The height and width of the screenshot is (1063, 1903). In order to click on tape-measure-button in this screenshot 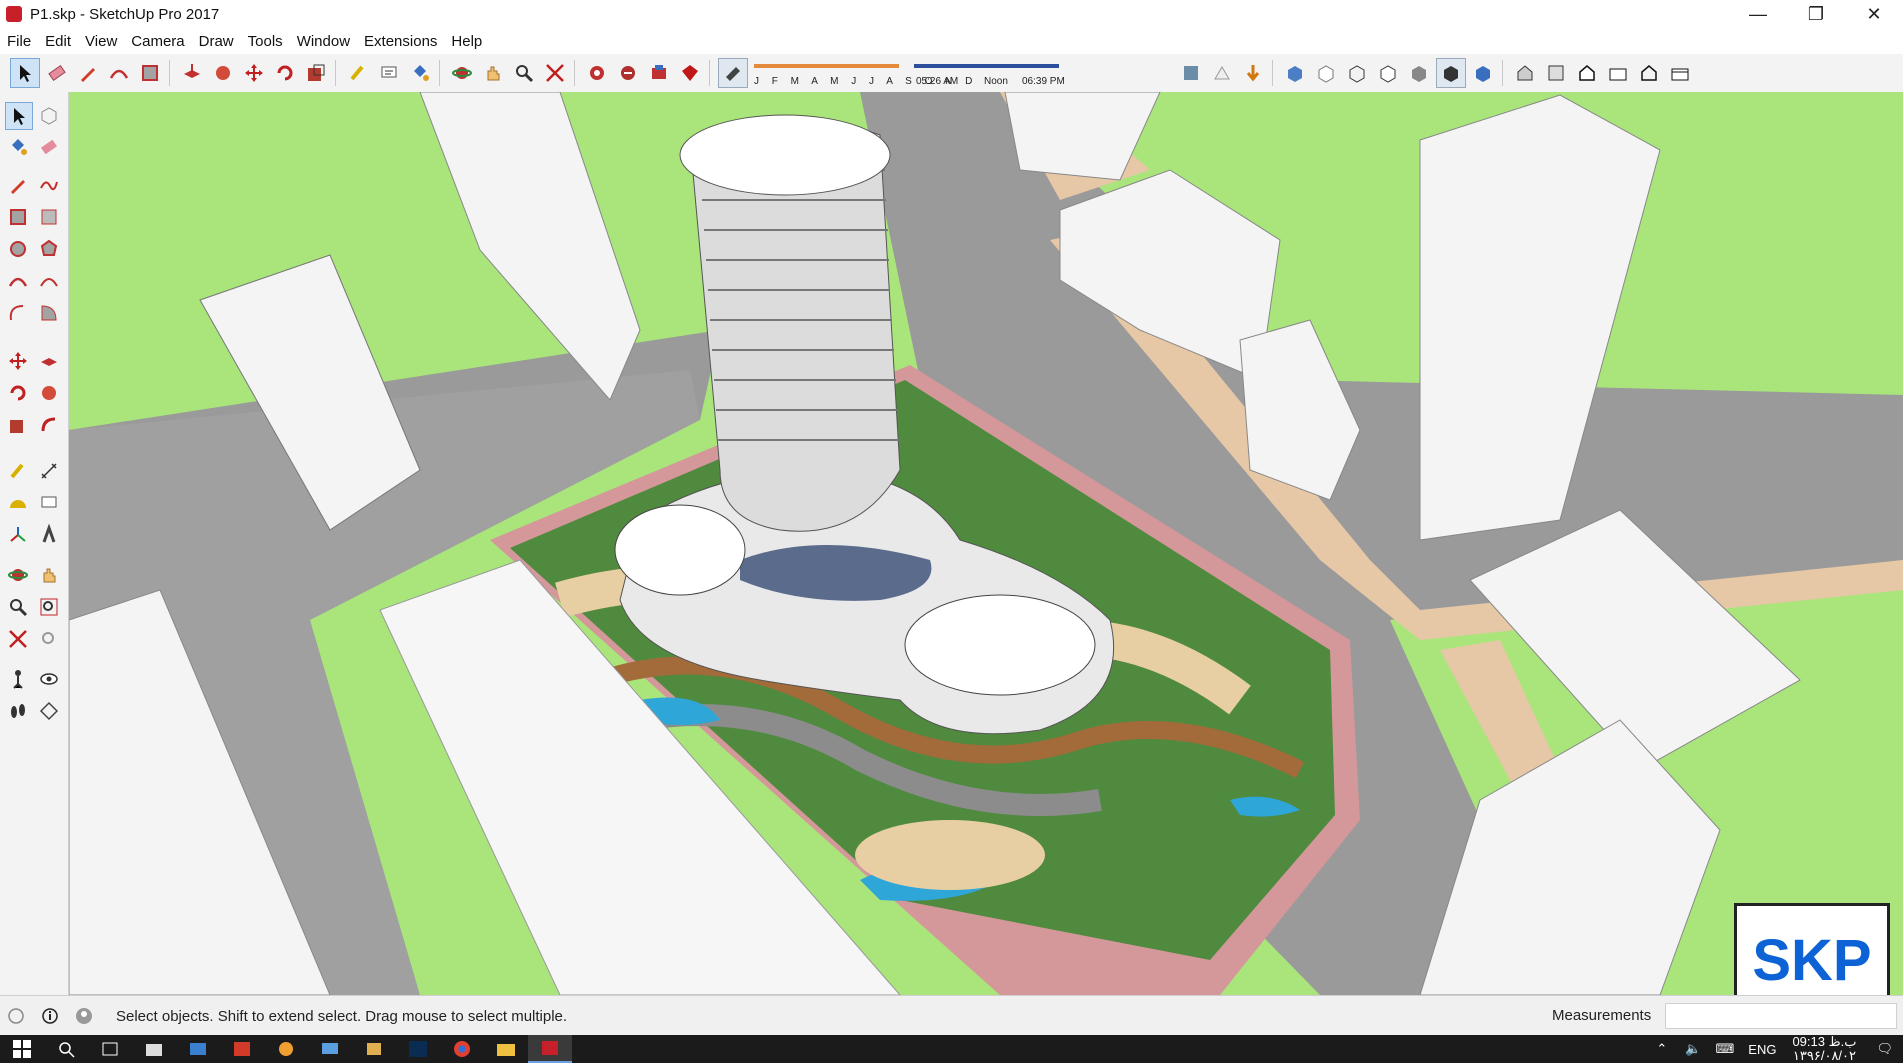, I will do `click(358, 73)`.